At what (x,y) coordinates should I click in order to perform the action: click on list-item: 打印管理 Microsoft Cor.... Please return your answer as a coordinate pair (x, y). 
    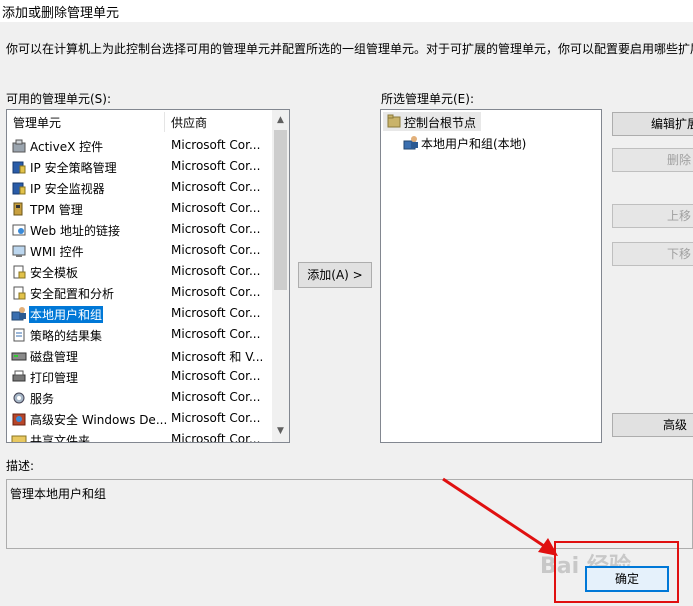
    Looking at the image, I should click on (139, 376).